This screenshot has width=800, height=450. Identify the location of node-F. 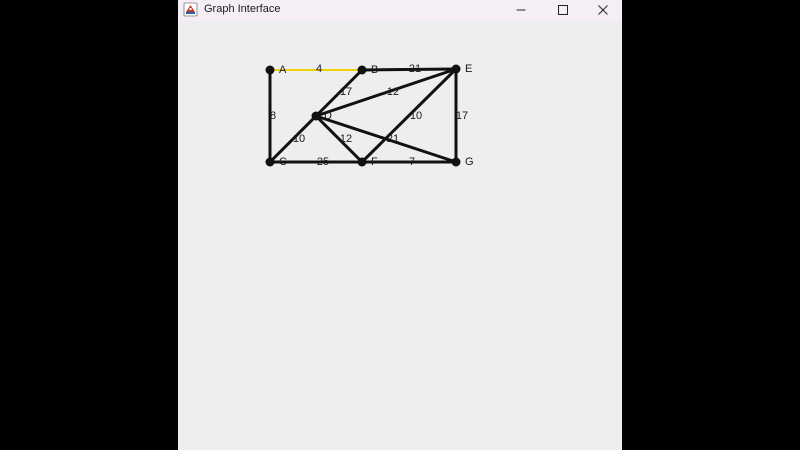
(362, 162).